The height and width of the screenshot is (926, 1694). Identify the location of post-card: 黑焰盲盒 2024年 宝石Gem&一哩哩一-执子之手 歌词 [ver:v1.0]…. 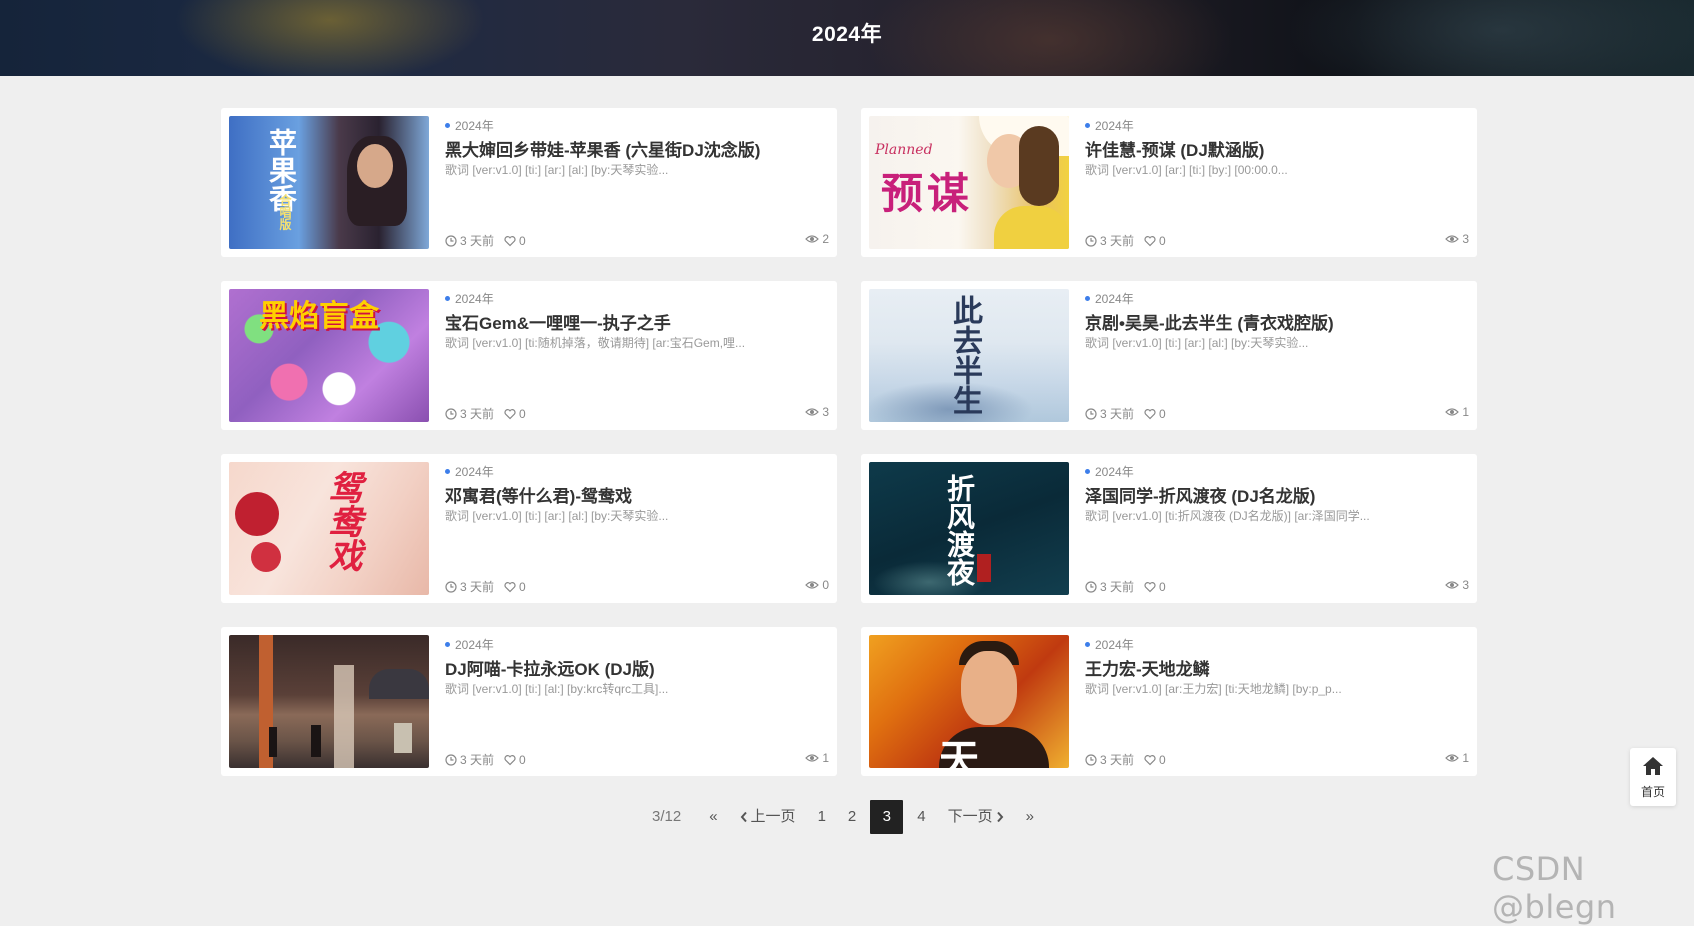
(529, 355).